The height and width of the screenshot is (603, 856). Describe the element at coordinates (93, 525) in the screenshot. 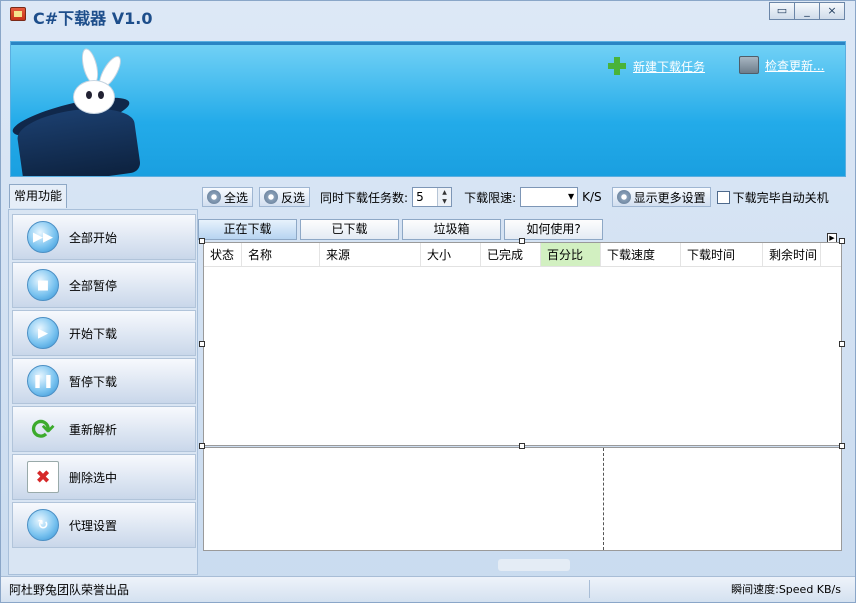

I see `proxy-settings-label: 代理设置` at that location.